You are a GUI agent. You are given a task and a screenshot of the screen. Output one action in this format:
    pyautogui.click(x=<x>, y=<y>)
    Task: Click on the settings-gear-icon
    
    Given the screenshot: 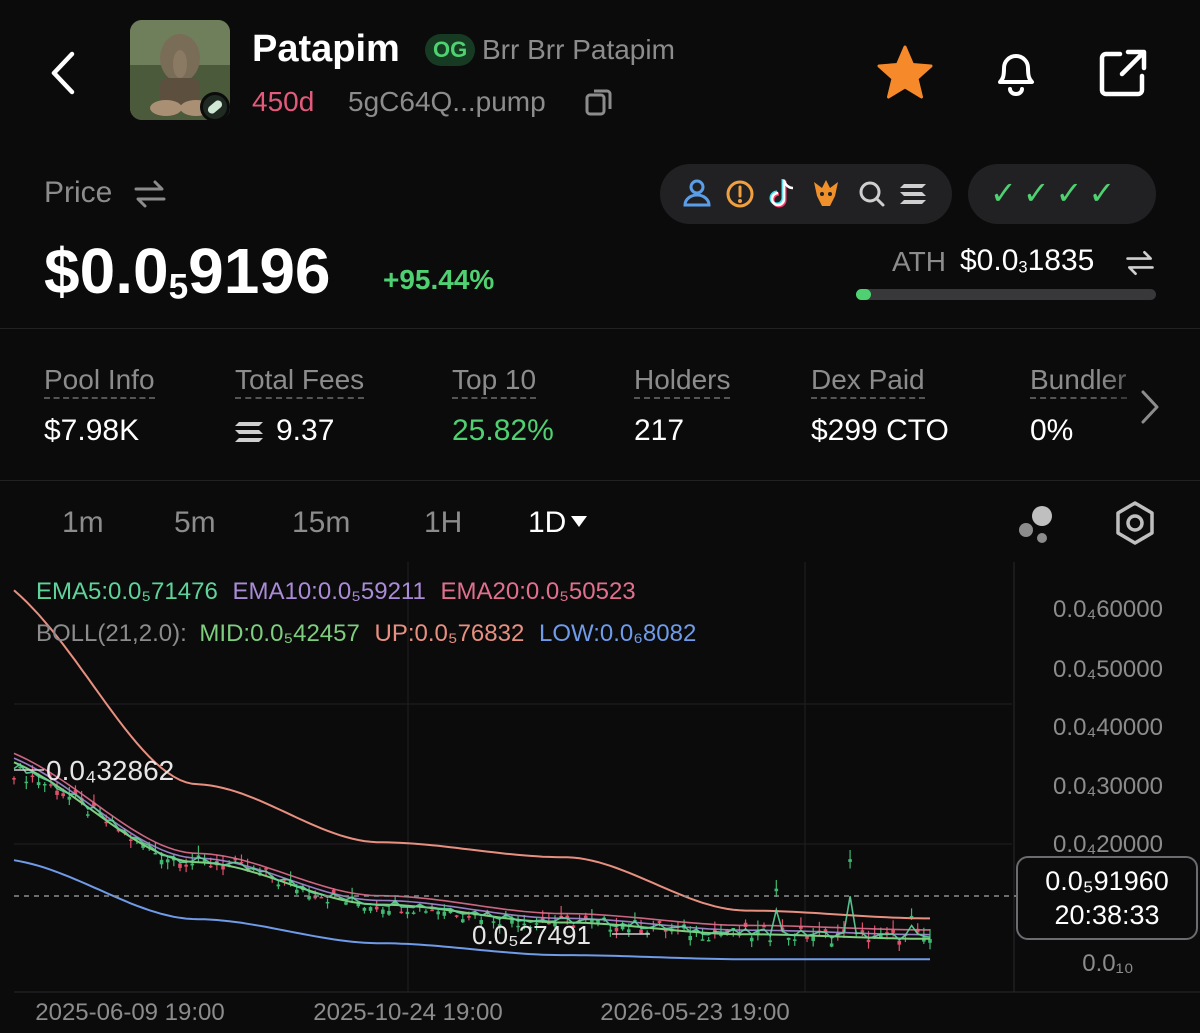 What is the action you would take?
    pyautogui.click(x=1135, y=523)
    